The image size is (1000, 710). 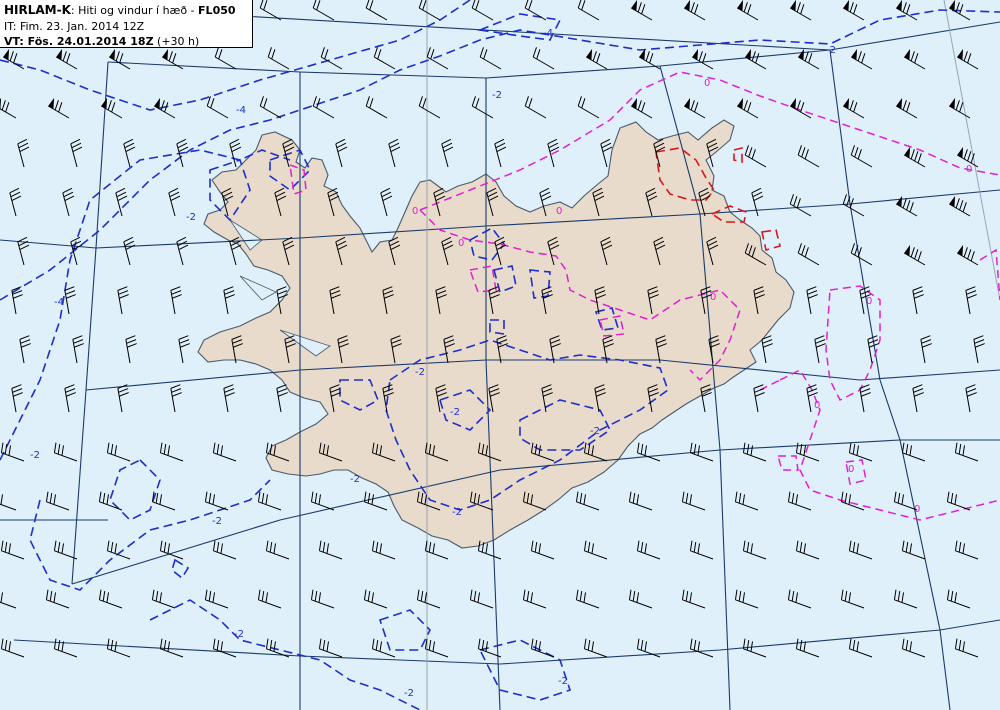 I want to click on forecast-offset: (+30 h), so click(x=176, y=41).